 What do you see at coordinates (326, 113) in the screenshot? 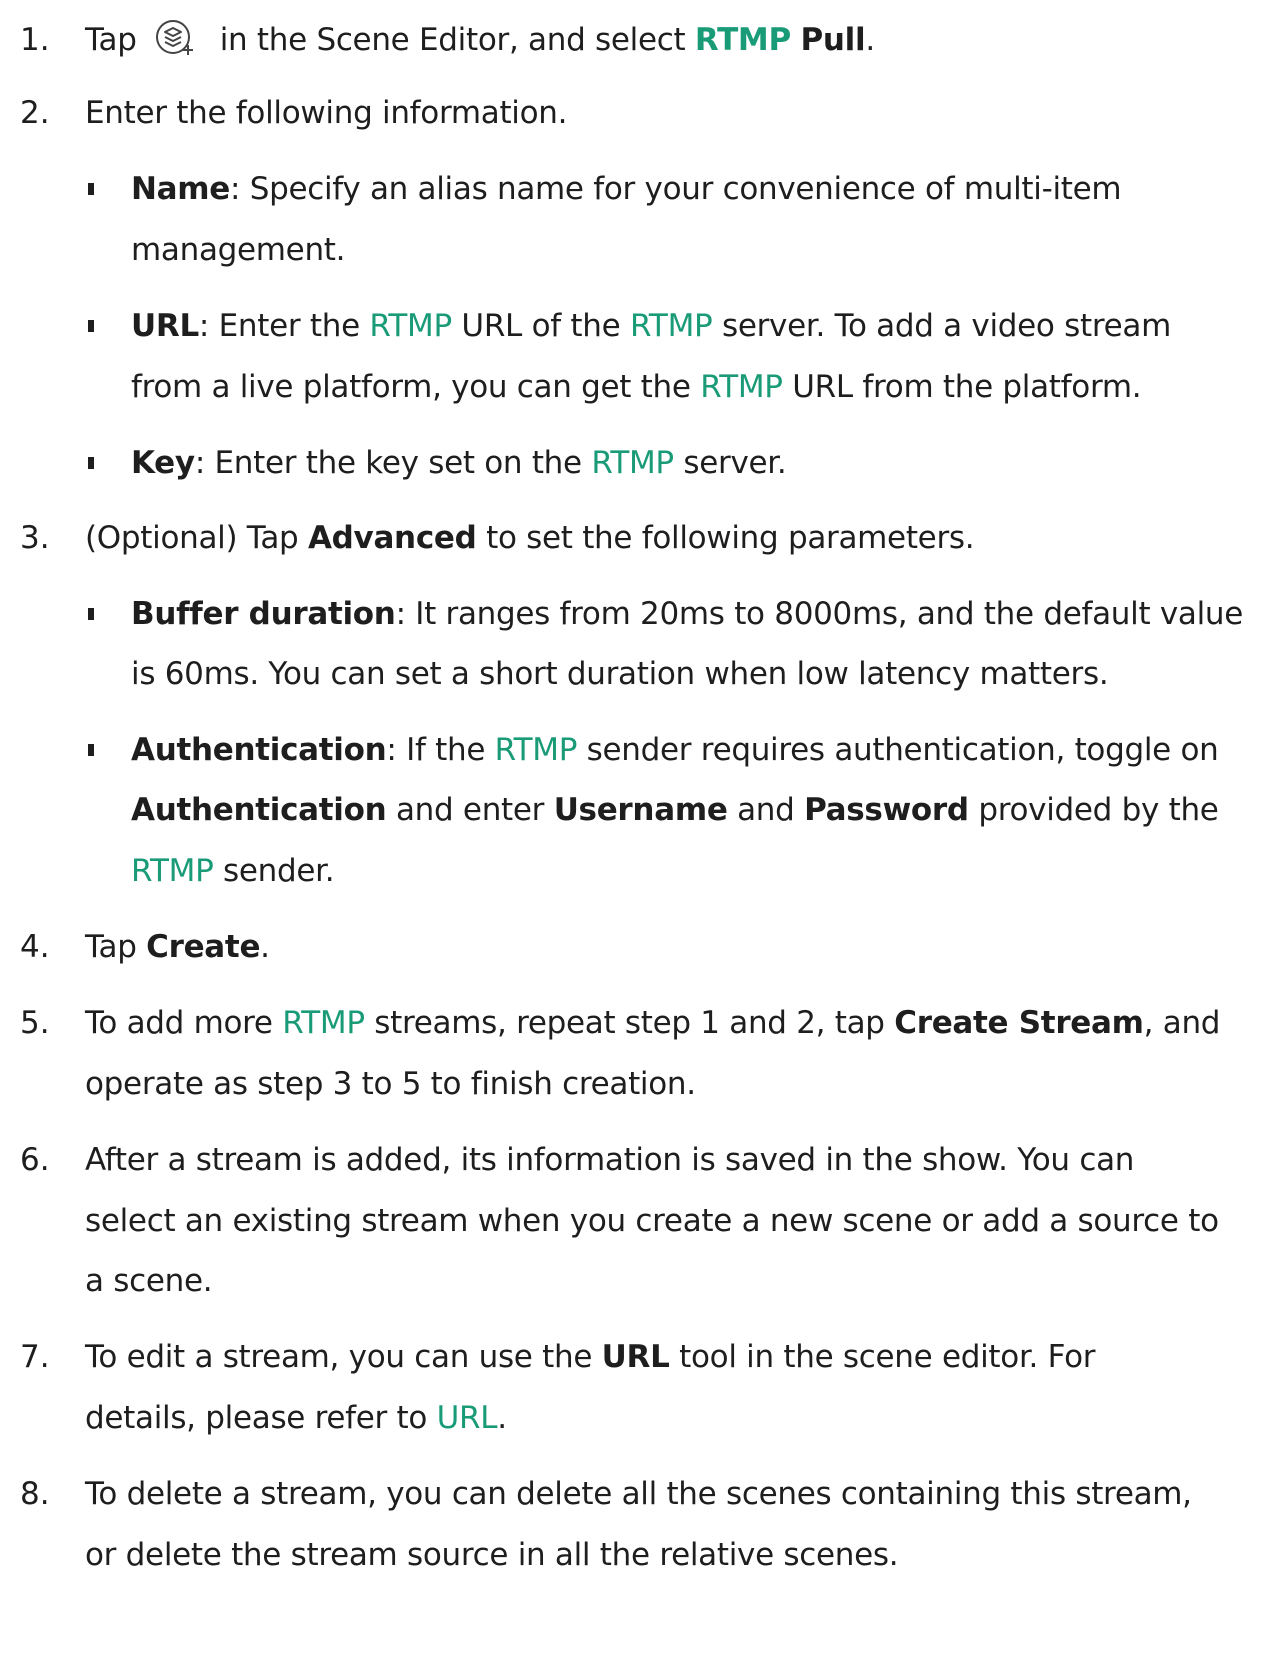
I see `step-2-line-1: Enter the following information.` at bounding box center [326, 113].